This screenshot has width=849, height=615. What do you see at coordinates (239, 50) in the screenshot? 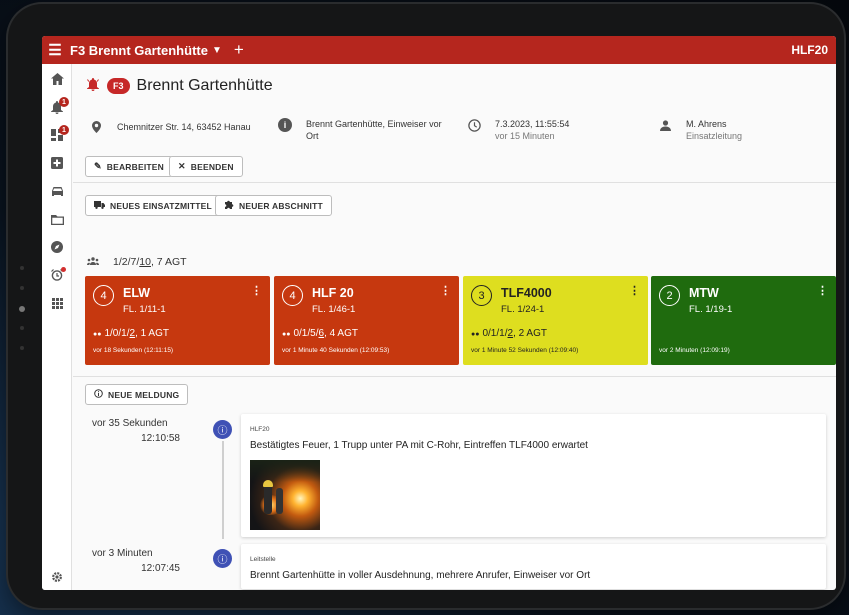
I see `add-incident-button: +` at bounding box center [239, 50].